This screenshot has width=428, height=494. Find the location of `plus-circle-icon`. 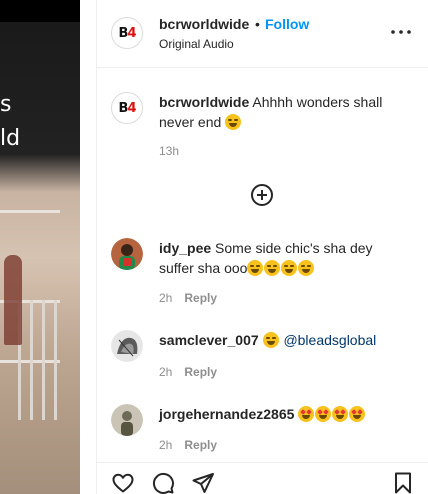

plus-circle-icon is located at coordinates (262, 195).